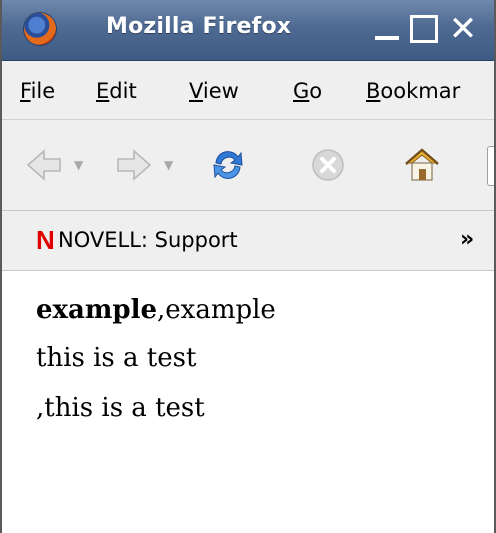 Image resolution: width=496 pixels, height=533 pixels. What do you see at coordinates (37, 91) in the screenshot?
I see `menu-file: File` at bounding box center [37, 91].